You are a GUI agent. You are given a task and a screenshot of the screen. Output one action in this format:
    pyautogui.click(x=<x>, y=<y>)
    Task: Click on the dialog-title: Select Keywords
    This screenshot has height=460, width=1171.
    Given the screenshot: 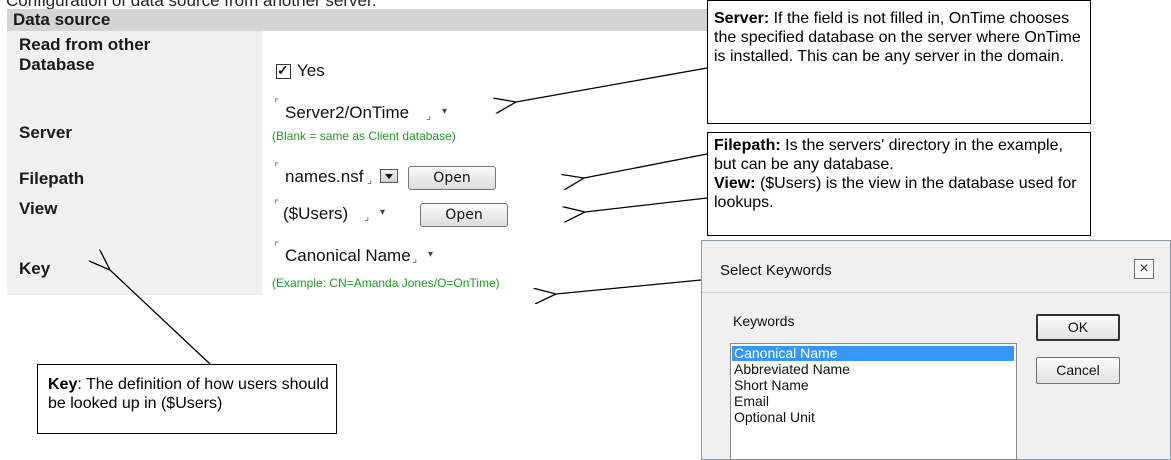 What is the action you would take?
    pyautogui.click(x=776, y=270)
    